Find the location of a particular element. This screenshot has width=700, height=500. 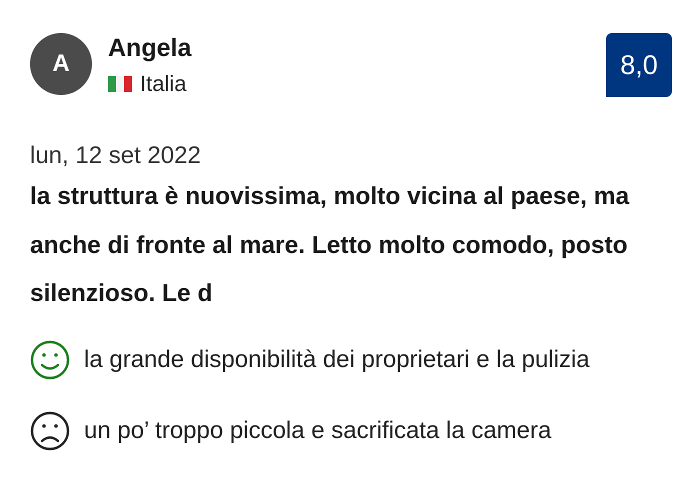

score-badge: 8,0 is located at coordinates (639, 65).